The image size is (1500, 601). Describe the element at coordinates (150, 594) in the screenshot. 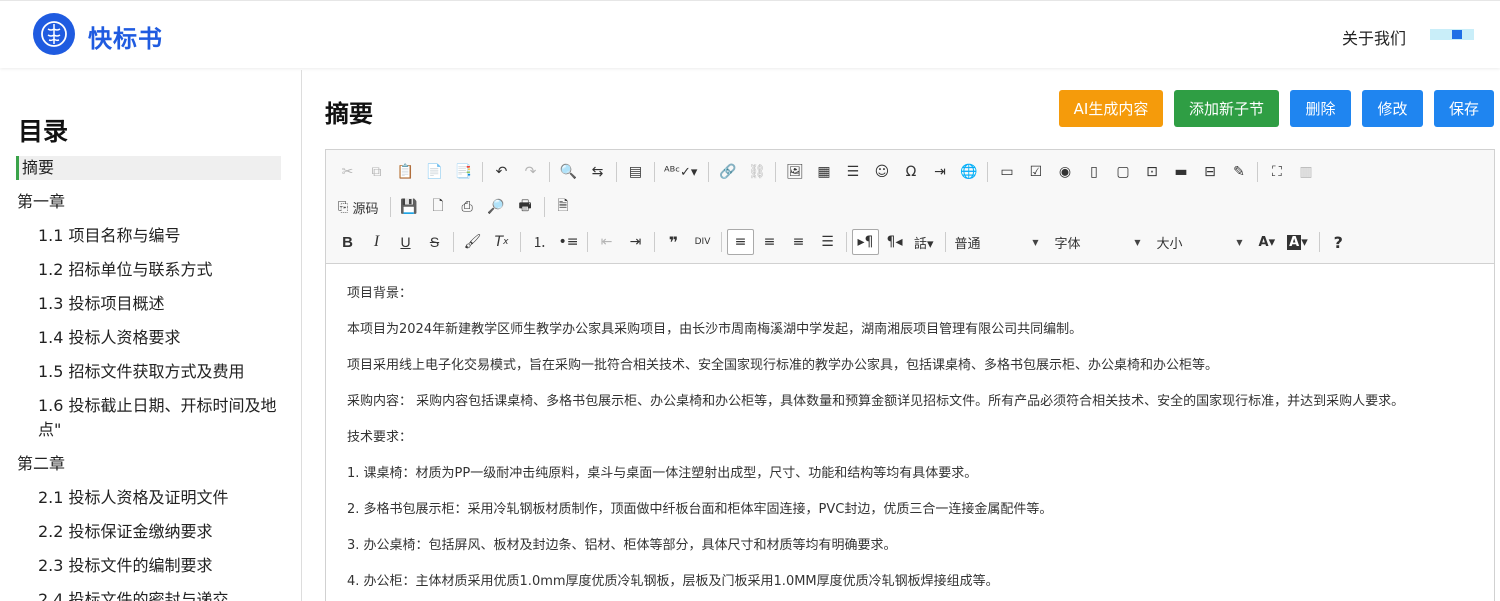

I see `toc-item-2-4: 2.4 投标文件的密封与递交` at that location.